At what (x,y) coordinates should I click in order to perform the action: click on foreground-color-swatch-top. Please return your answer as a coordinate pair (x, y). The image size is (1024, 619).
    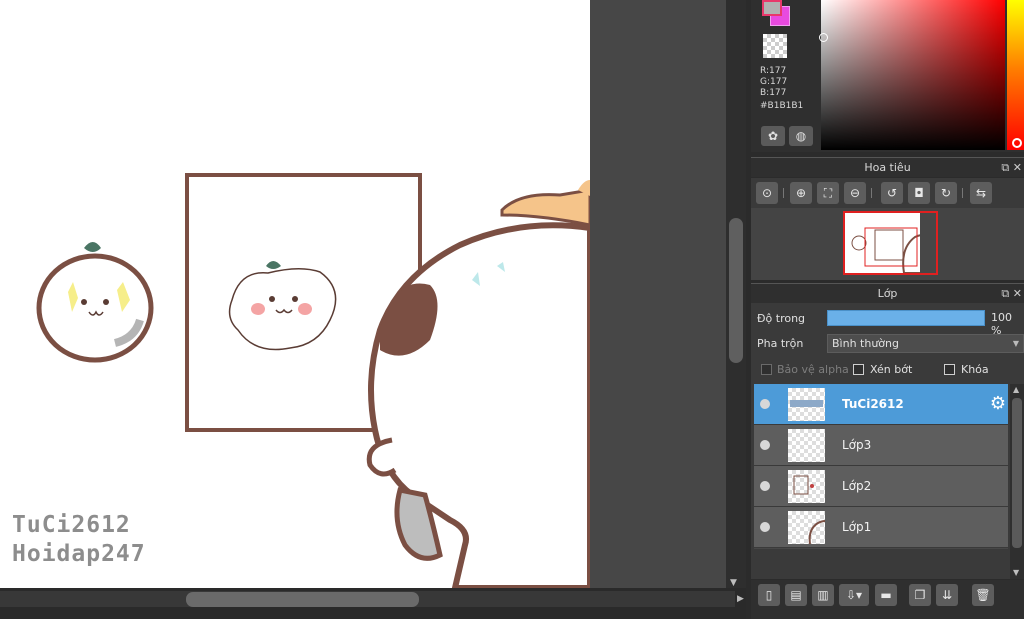
    Looking at the image, I should click on (772, 8).